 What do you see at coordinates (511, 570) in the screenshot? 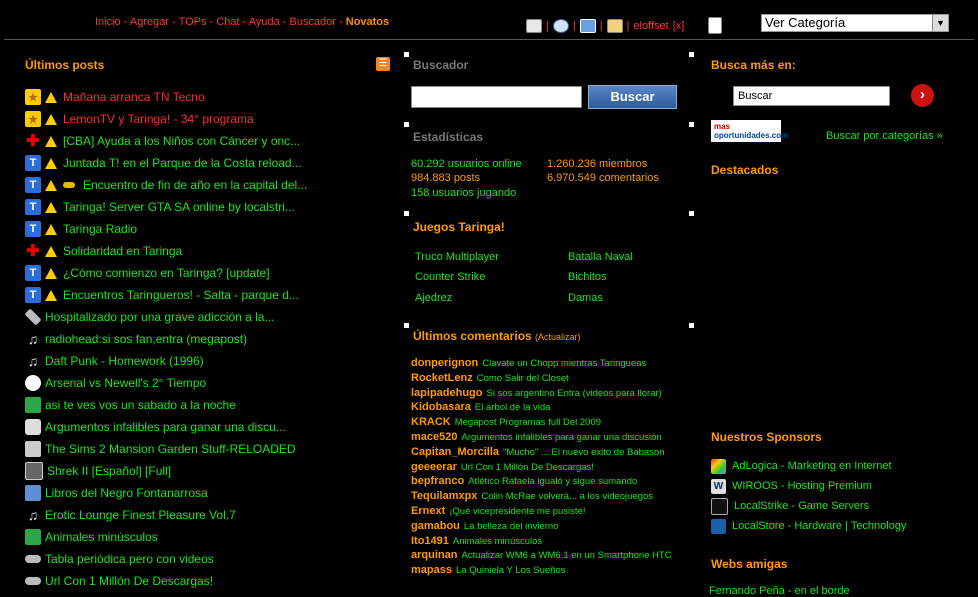
I see `comment-post-link: La Quiniela Y Los Sueños` at bounding box center [511, 570].